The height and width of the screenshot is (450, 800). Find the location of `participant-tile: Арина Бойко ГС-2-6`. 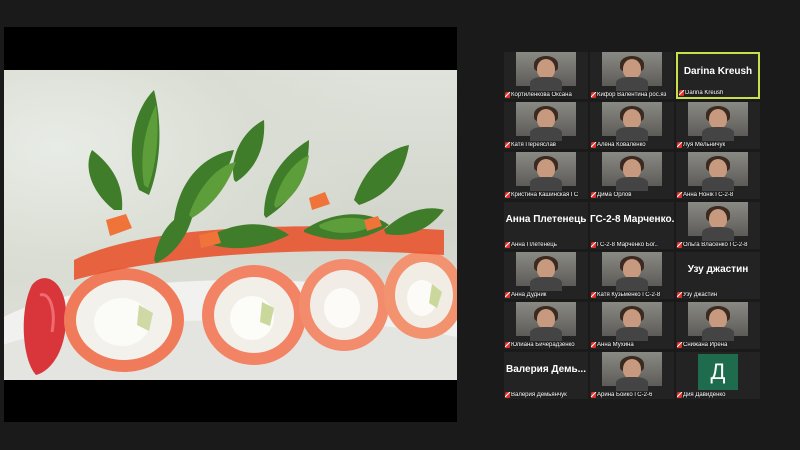

participant-tile: Арина Бойко ГС-2-6 is located at coordinates (632, 375).